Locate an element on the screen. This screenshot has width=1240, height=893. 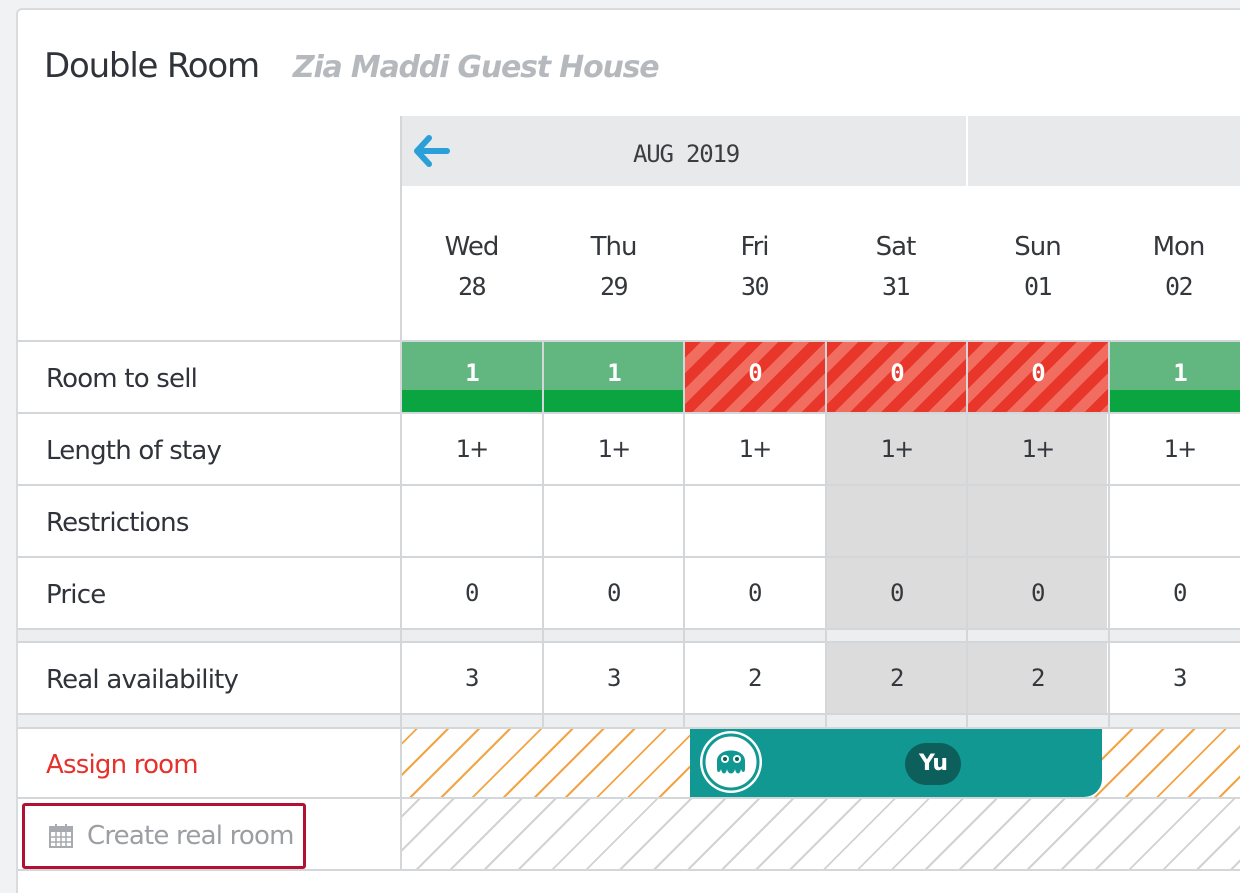
octopus-avatar-icon is located at coordinates (731, 762).